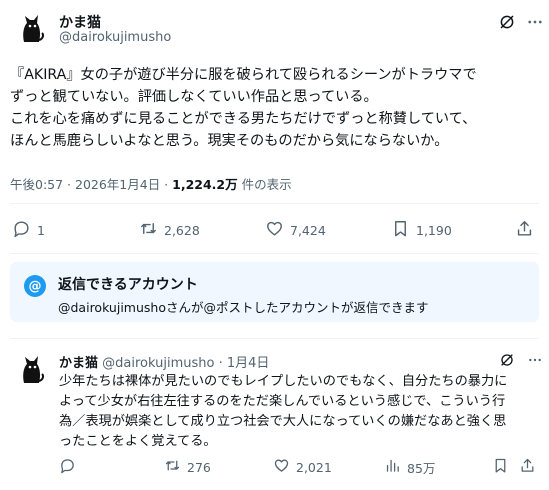 The width and height of the screenshot is (549, 490). I want to click on reply-button: 1, so click(28, 230).